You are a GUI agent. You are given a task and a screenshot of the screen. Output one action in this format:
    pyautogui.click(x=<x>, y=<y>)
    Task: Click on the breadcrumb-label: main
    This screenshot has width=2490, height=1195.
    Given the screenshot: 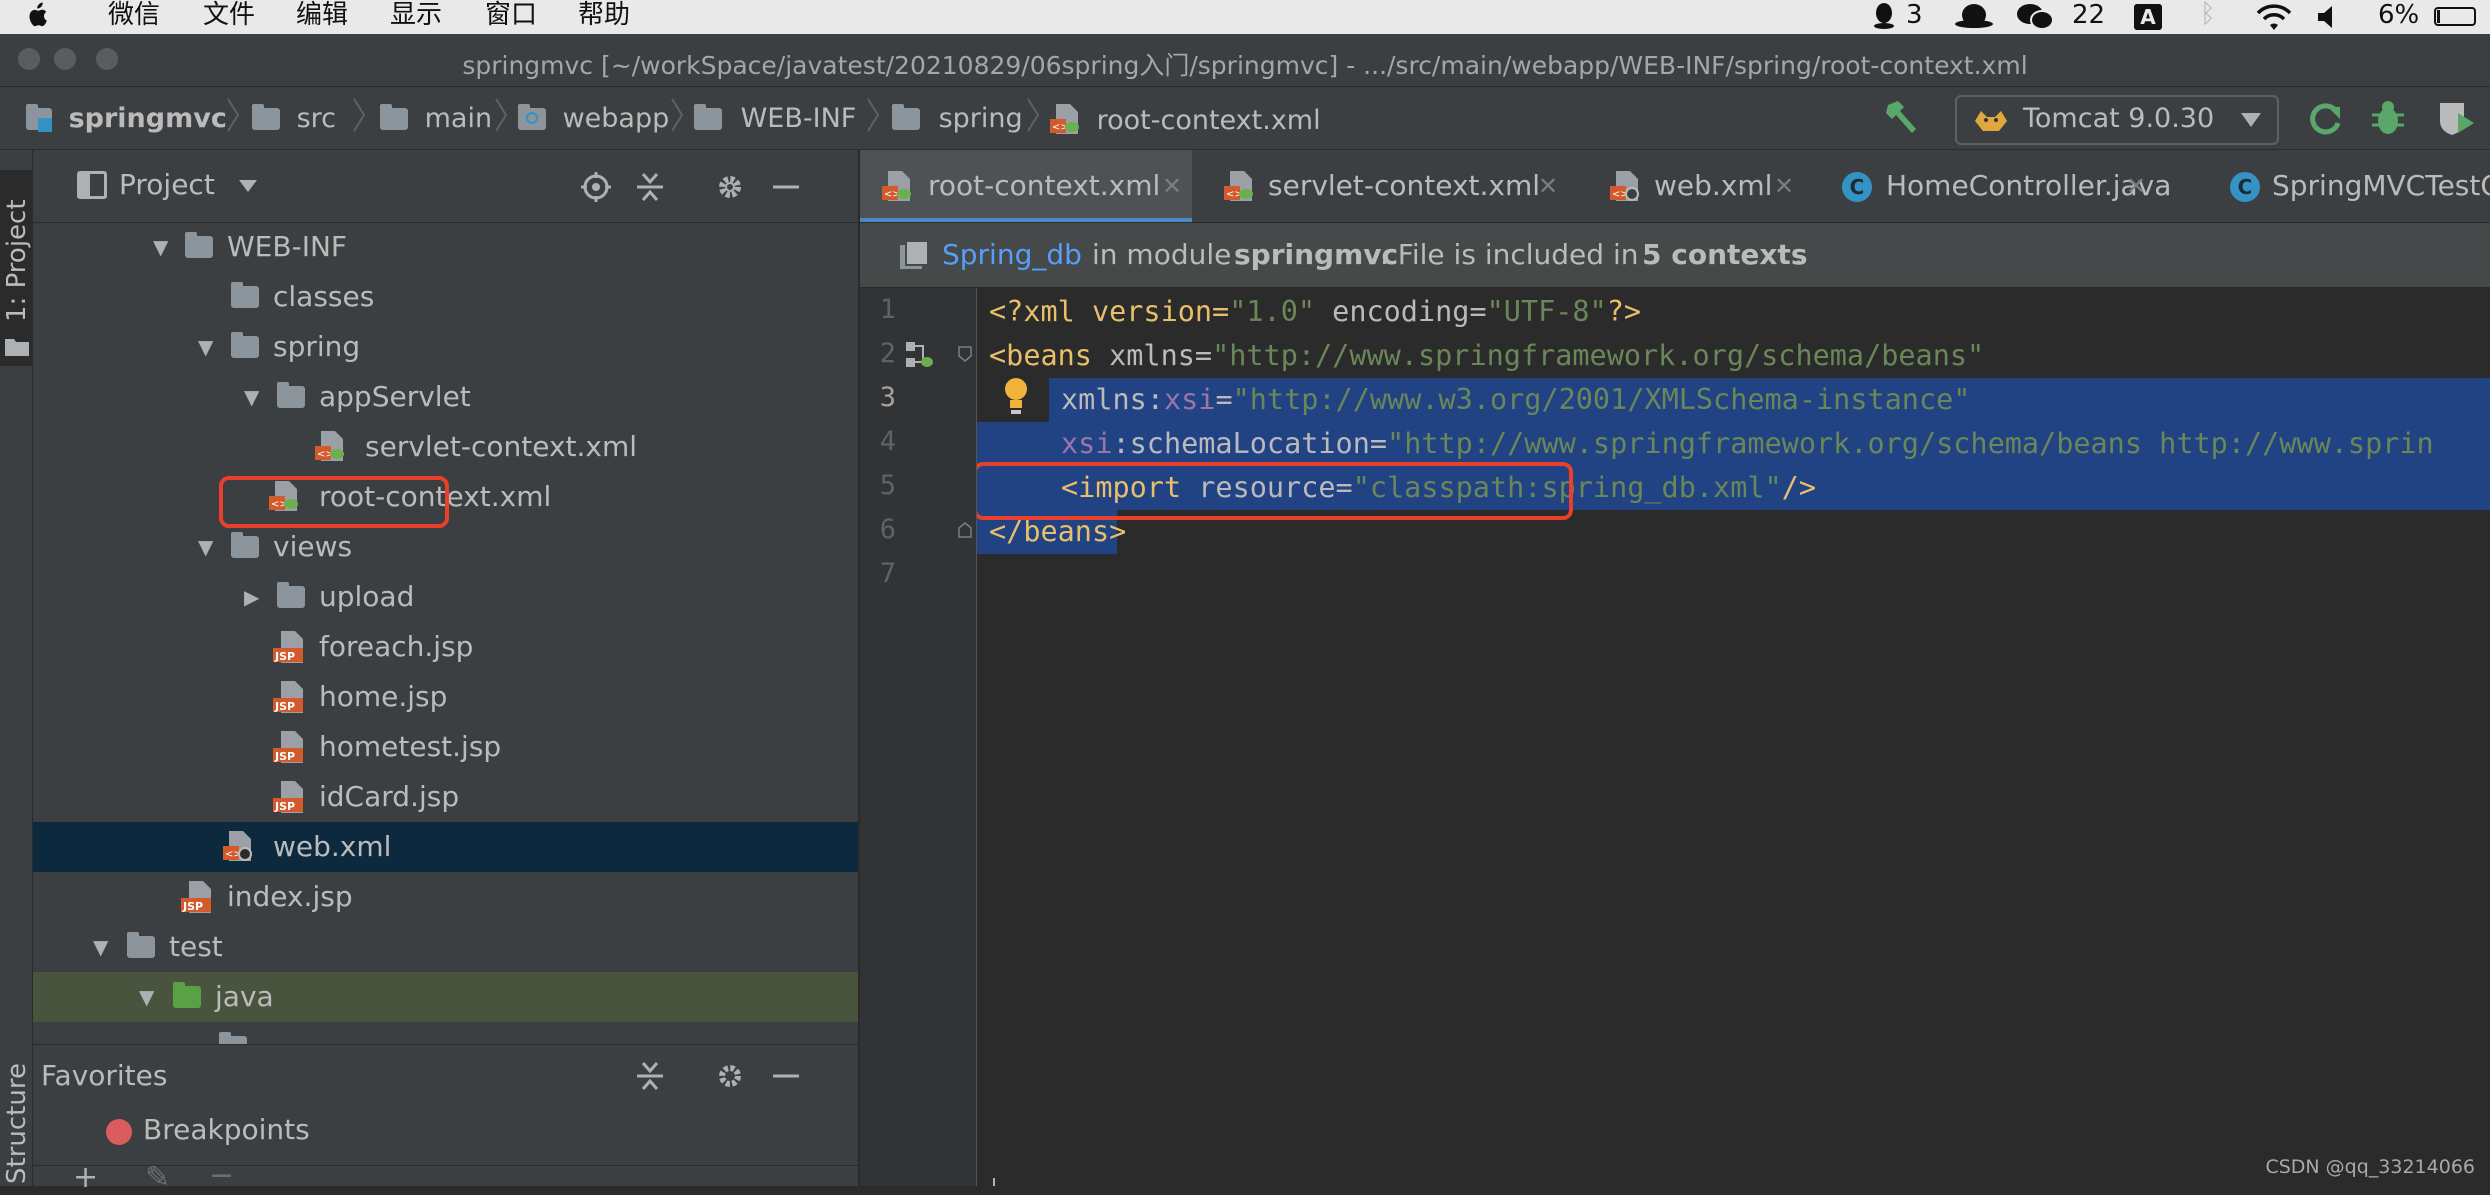 What is the action you would take?
    pyautogui.click(x=458, y=118)
    